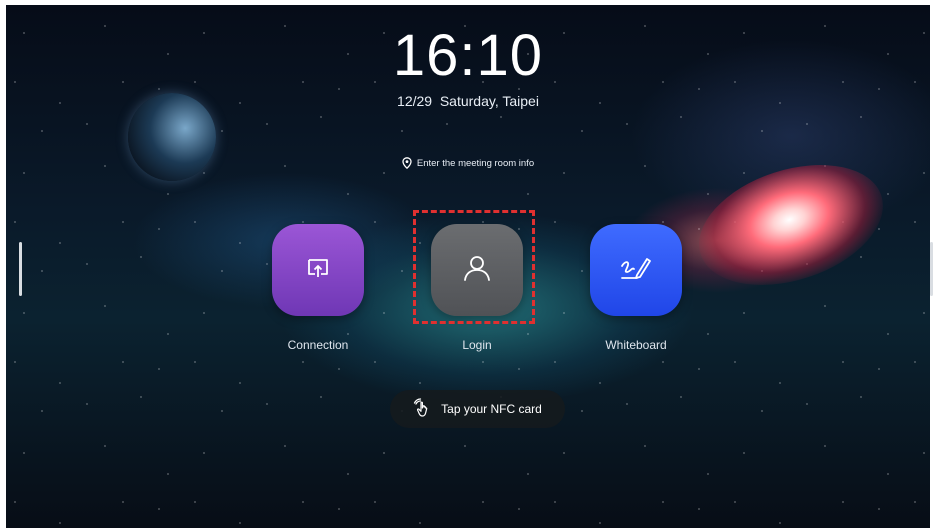 The image size is (936, 531). I want to click on screen-share-icon, so click(318, 270).